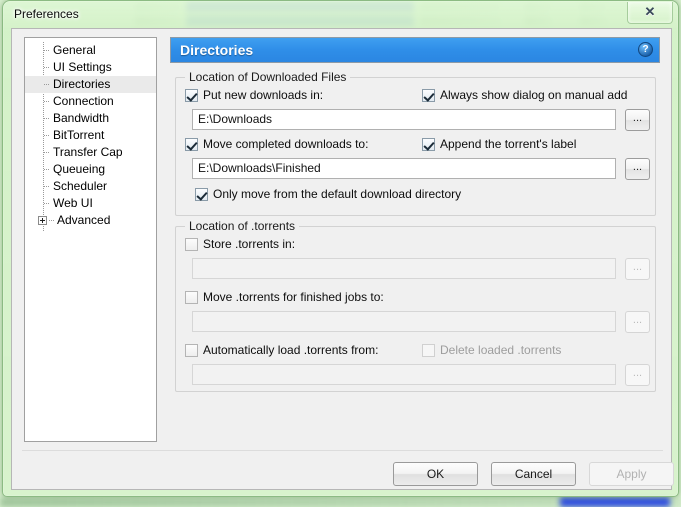 The width and height of the screenshot is (681, 507). I want to click on sidebar-item-bandwidth: Bandwidth, so click(90, 118).